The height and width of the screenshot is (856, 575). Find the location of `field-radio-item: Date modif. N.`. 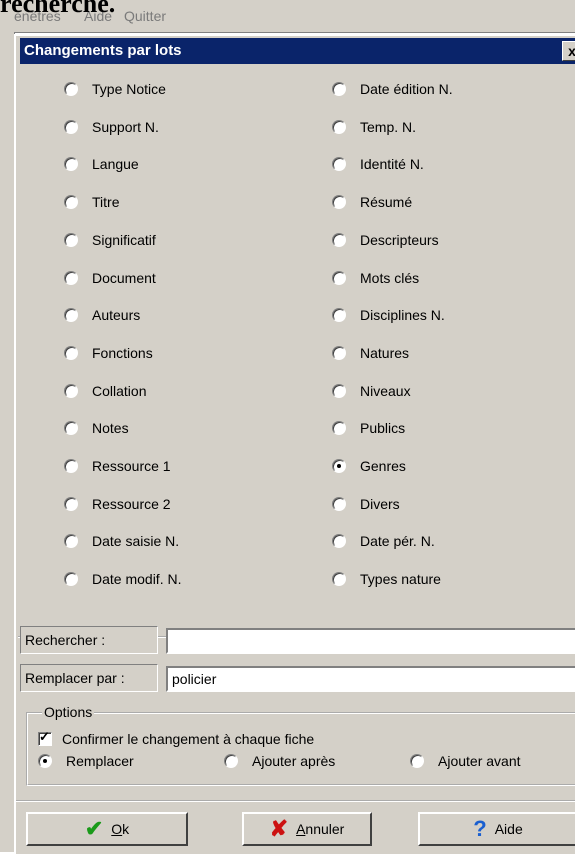

field-radio-item: Date modif. N. is located at coordinates (122, 579).